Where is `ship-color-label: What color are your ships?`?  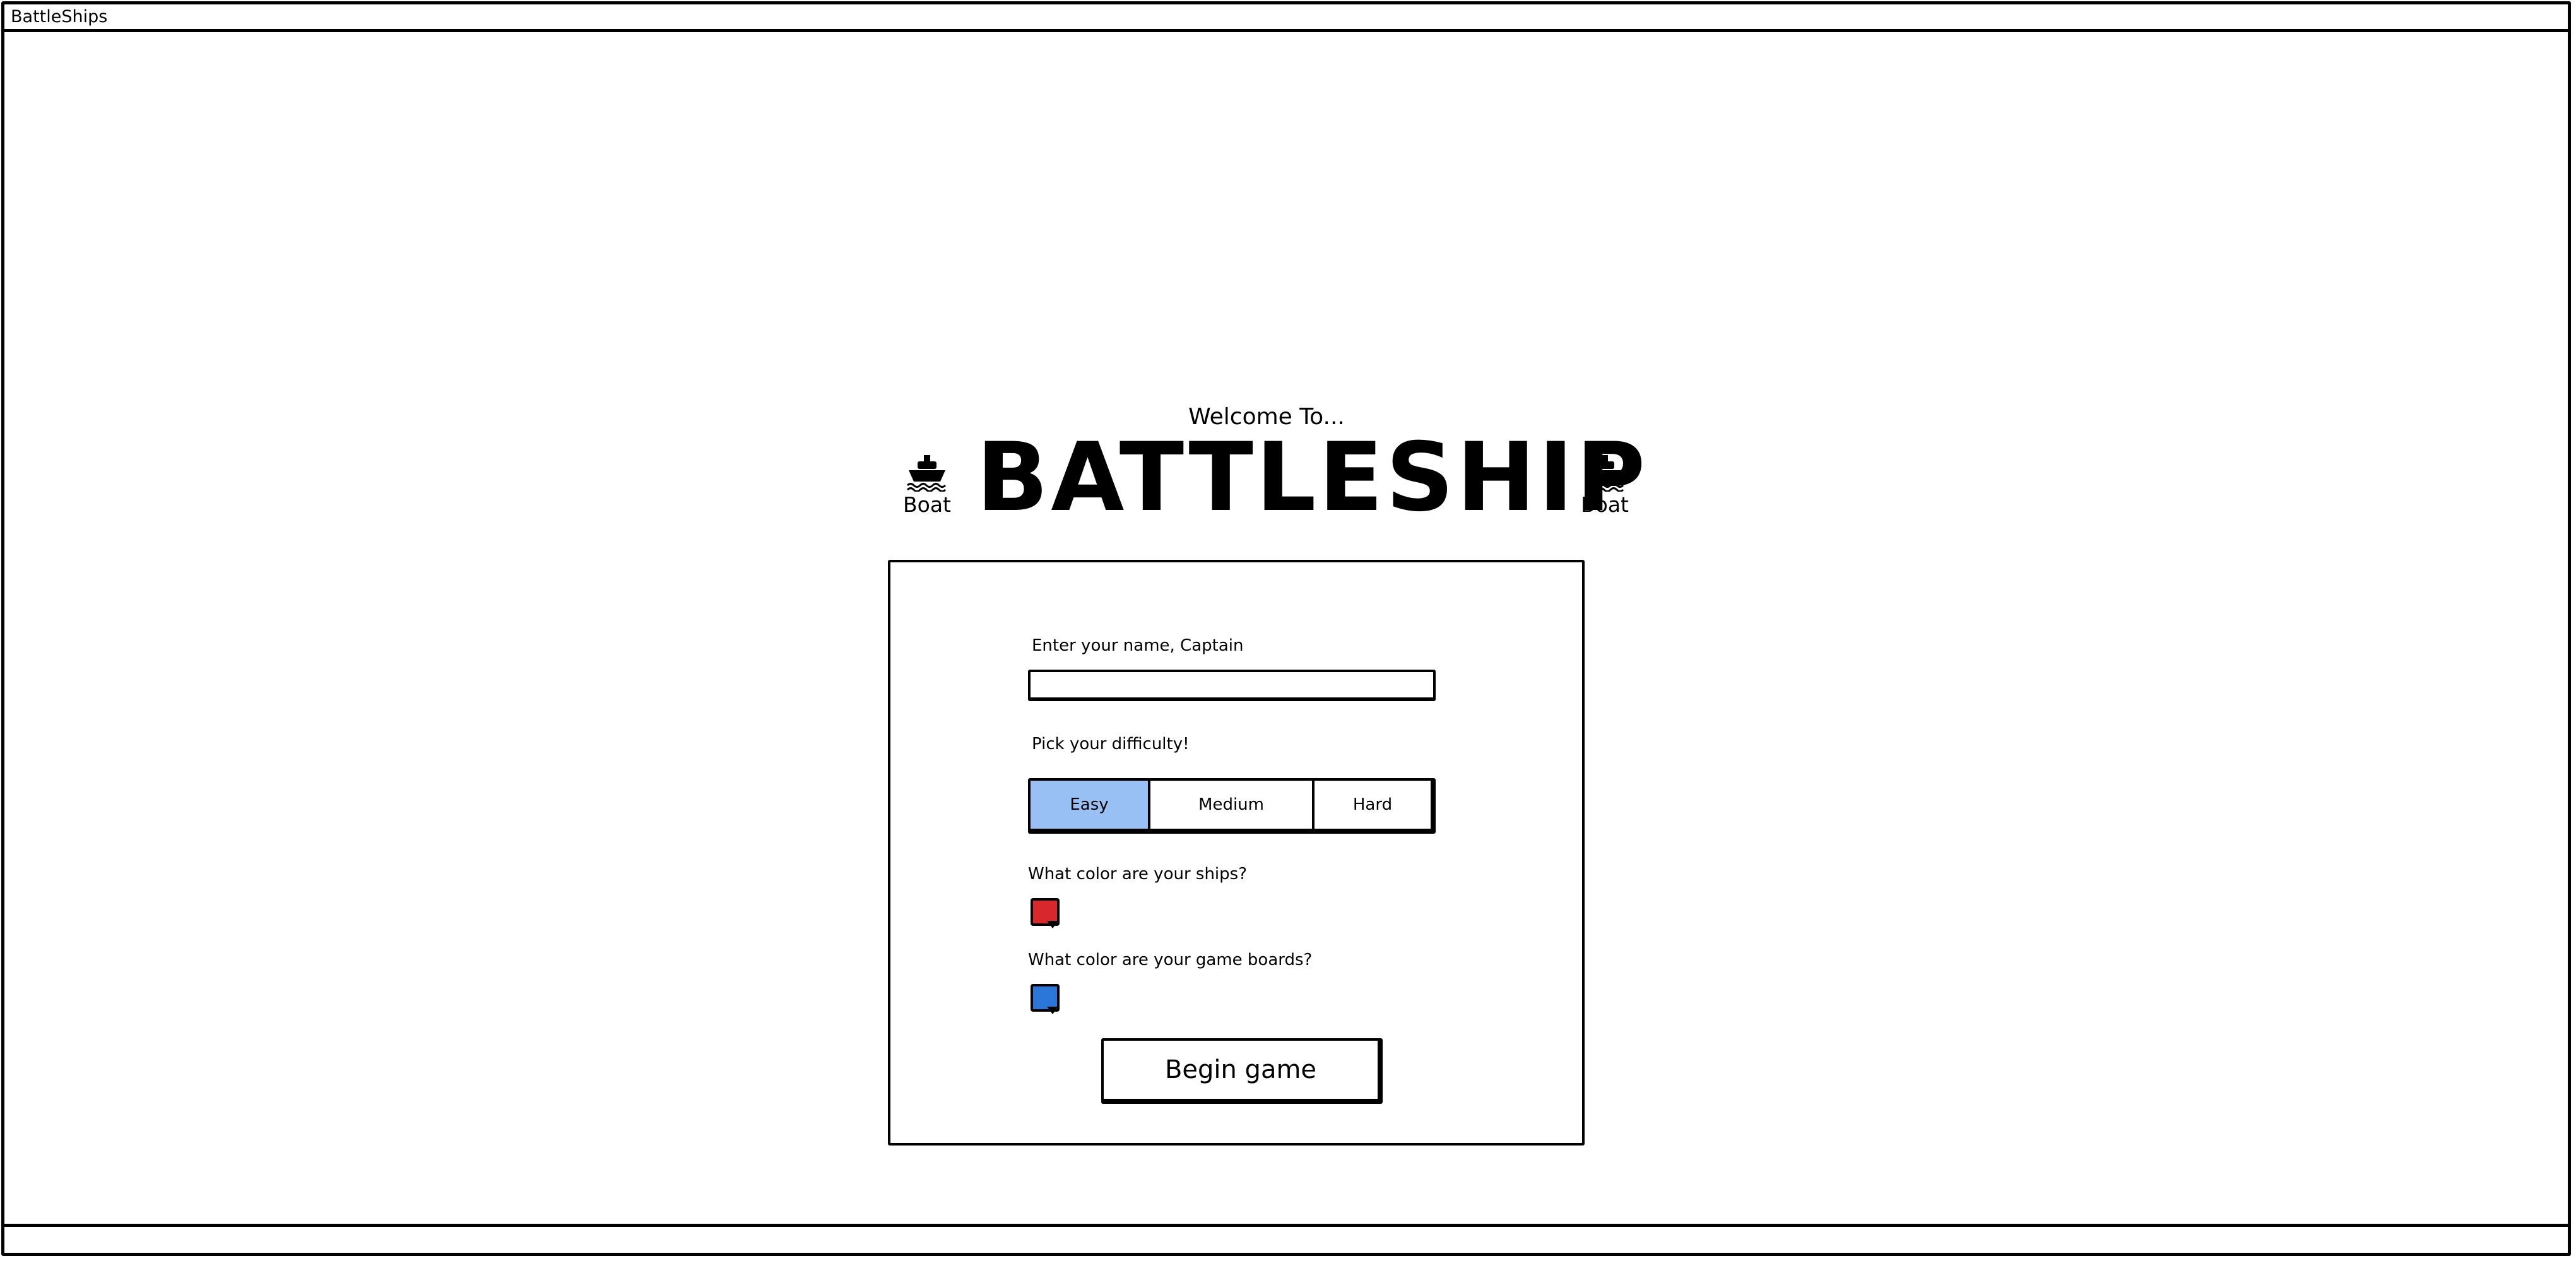
ship-color-label: What color are your ships? is located at coordinates (1138, 874).